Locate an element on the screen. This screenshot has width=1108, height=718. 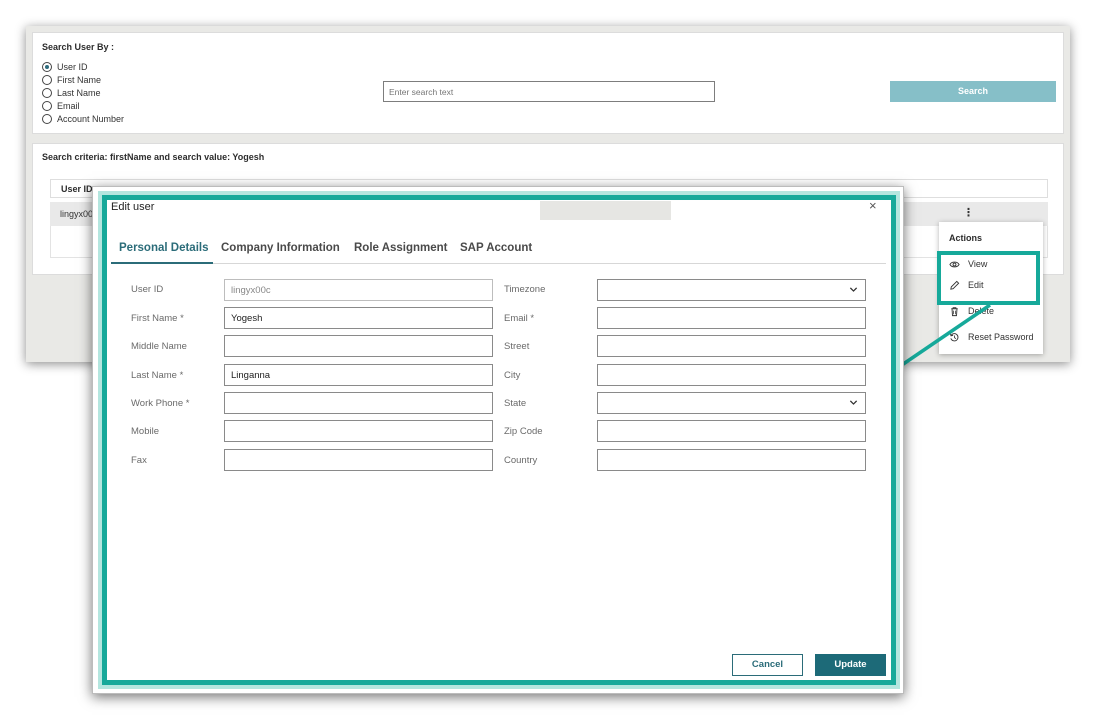
search-input is located at coordinates (549, 91).